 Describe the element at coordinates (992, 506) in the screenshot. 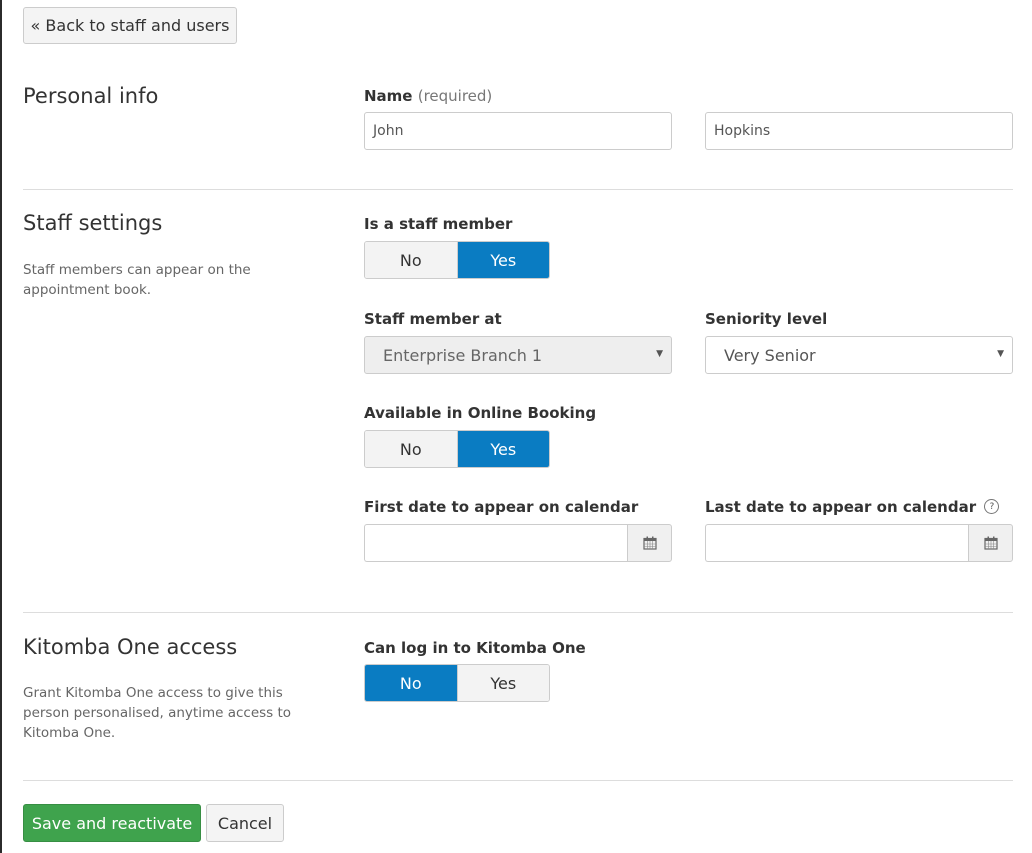

I see `help-icon: ?` at that location.